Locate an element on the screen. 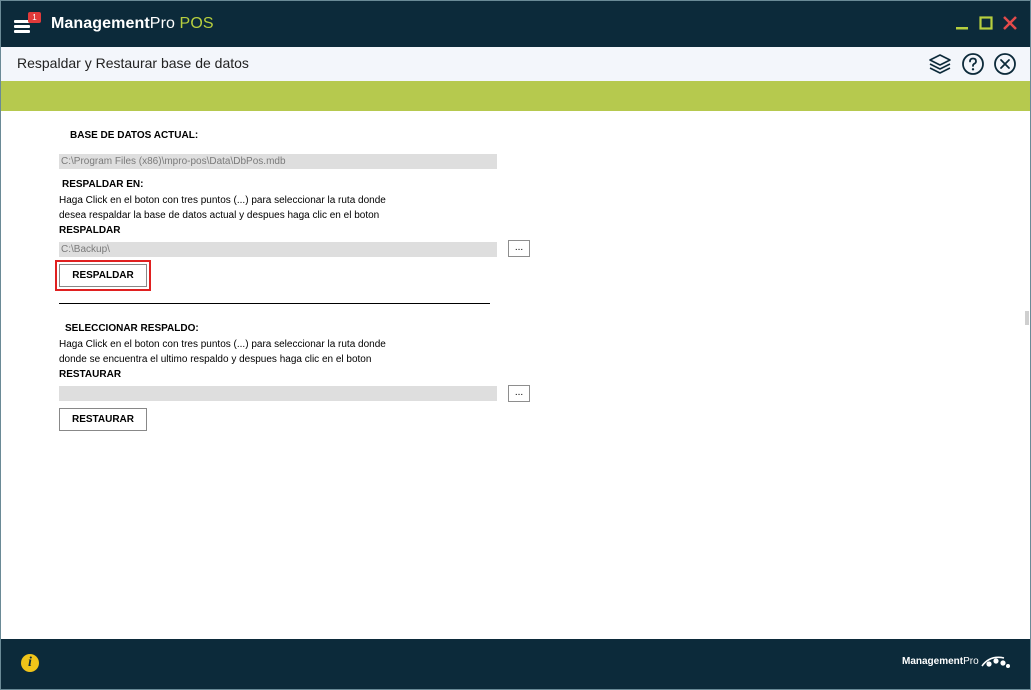 Image resolution: width=1031 pixels, height=690 pixels. backup-instructions-line-3: RESPALDAR is located at coordinates (90, 230).